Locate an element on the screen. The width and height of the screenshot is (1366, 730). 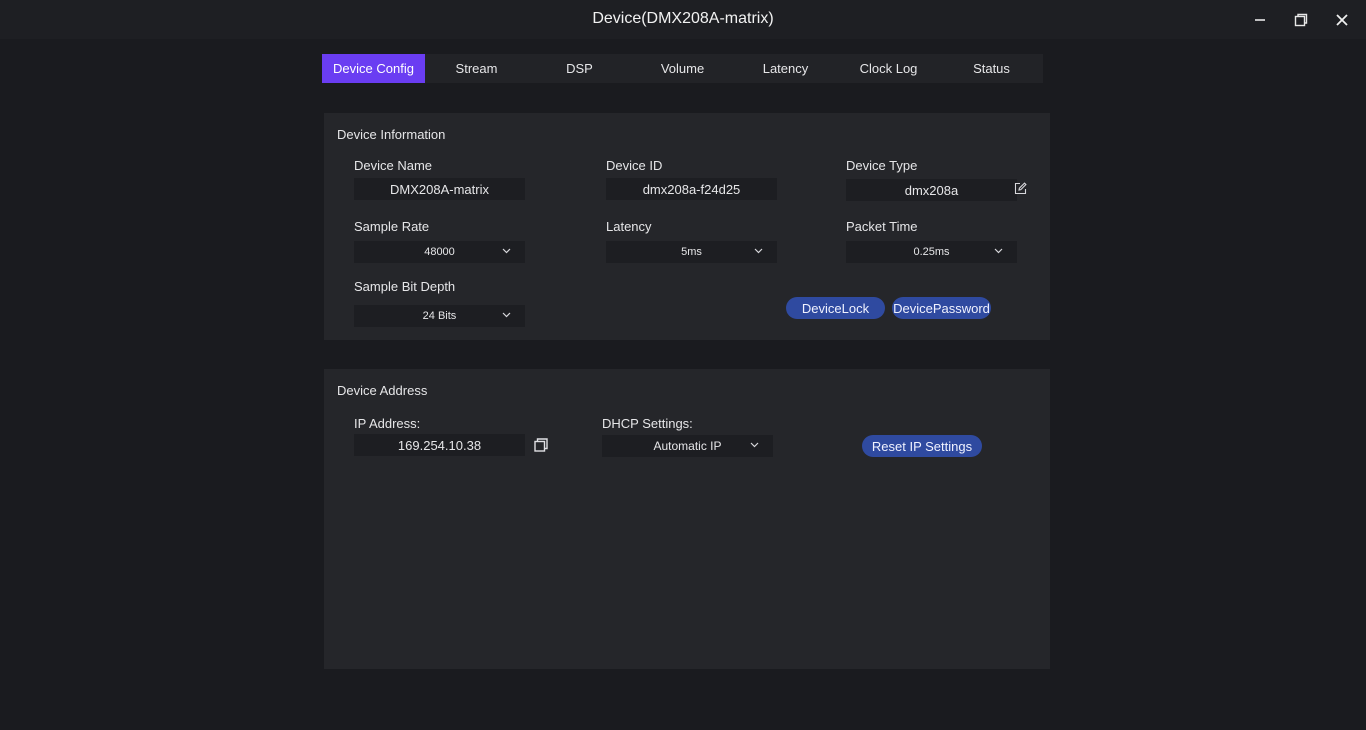
ip-address-field: 169.254.10.38 is located at coordinates (439, 445).